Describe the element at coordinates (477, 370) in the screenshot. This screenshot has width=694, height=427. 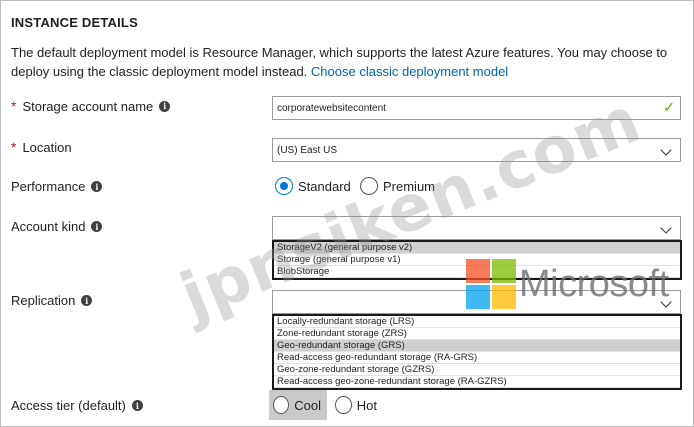
I see `replication-option: Geo-zone-redundant storage (GZRS)` at that location.